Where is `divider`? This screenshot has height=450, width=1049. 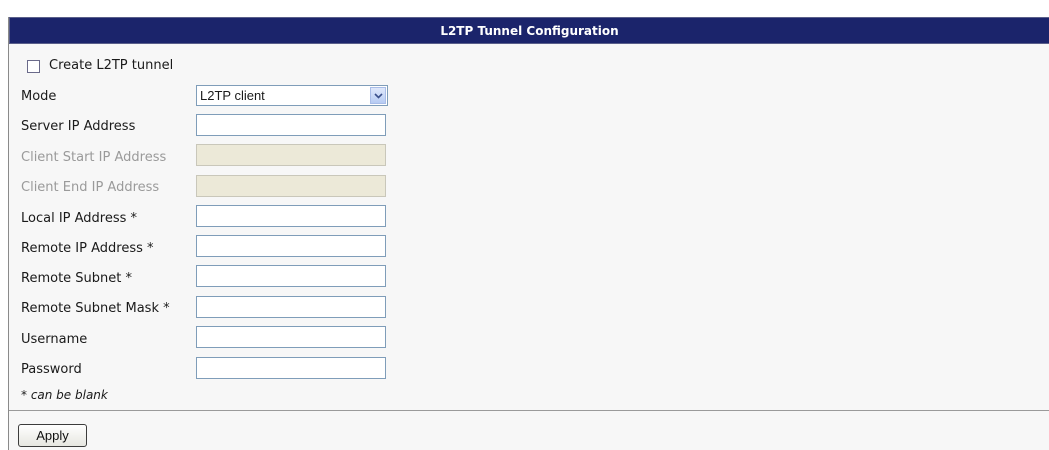
divider is located at coordinates (529, 410).